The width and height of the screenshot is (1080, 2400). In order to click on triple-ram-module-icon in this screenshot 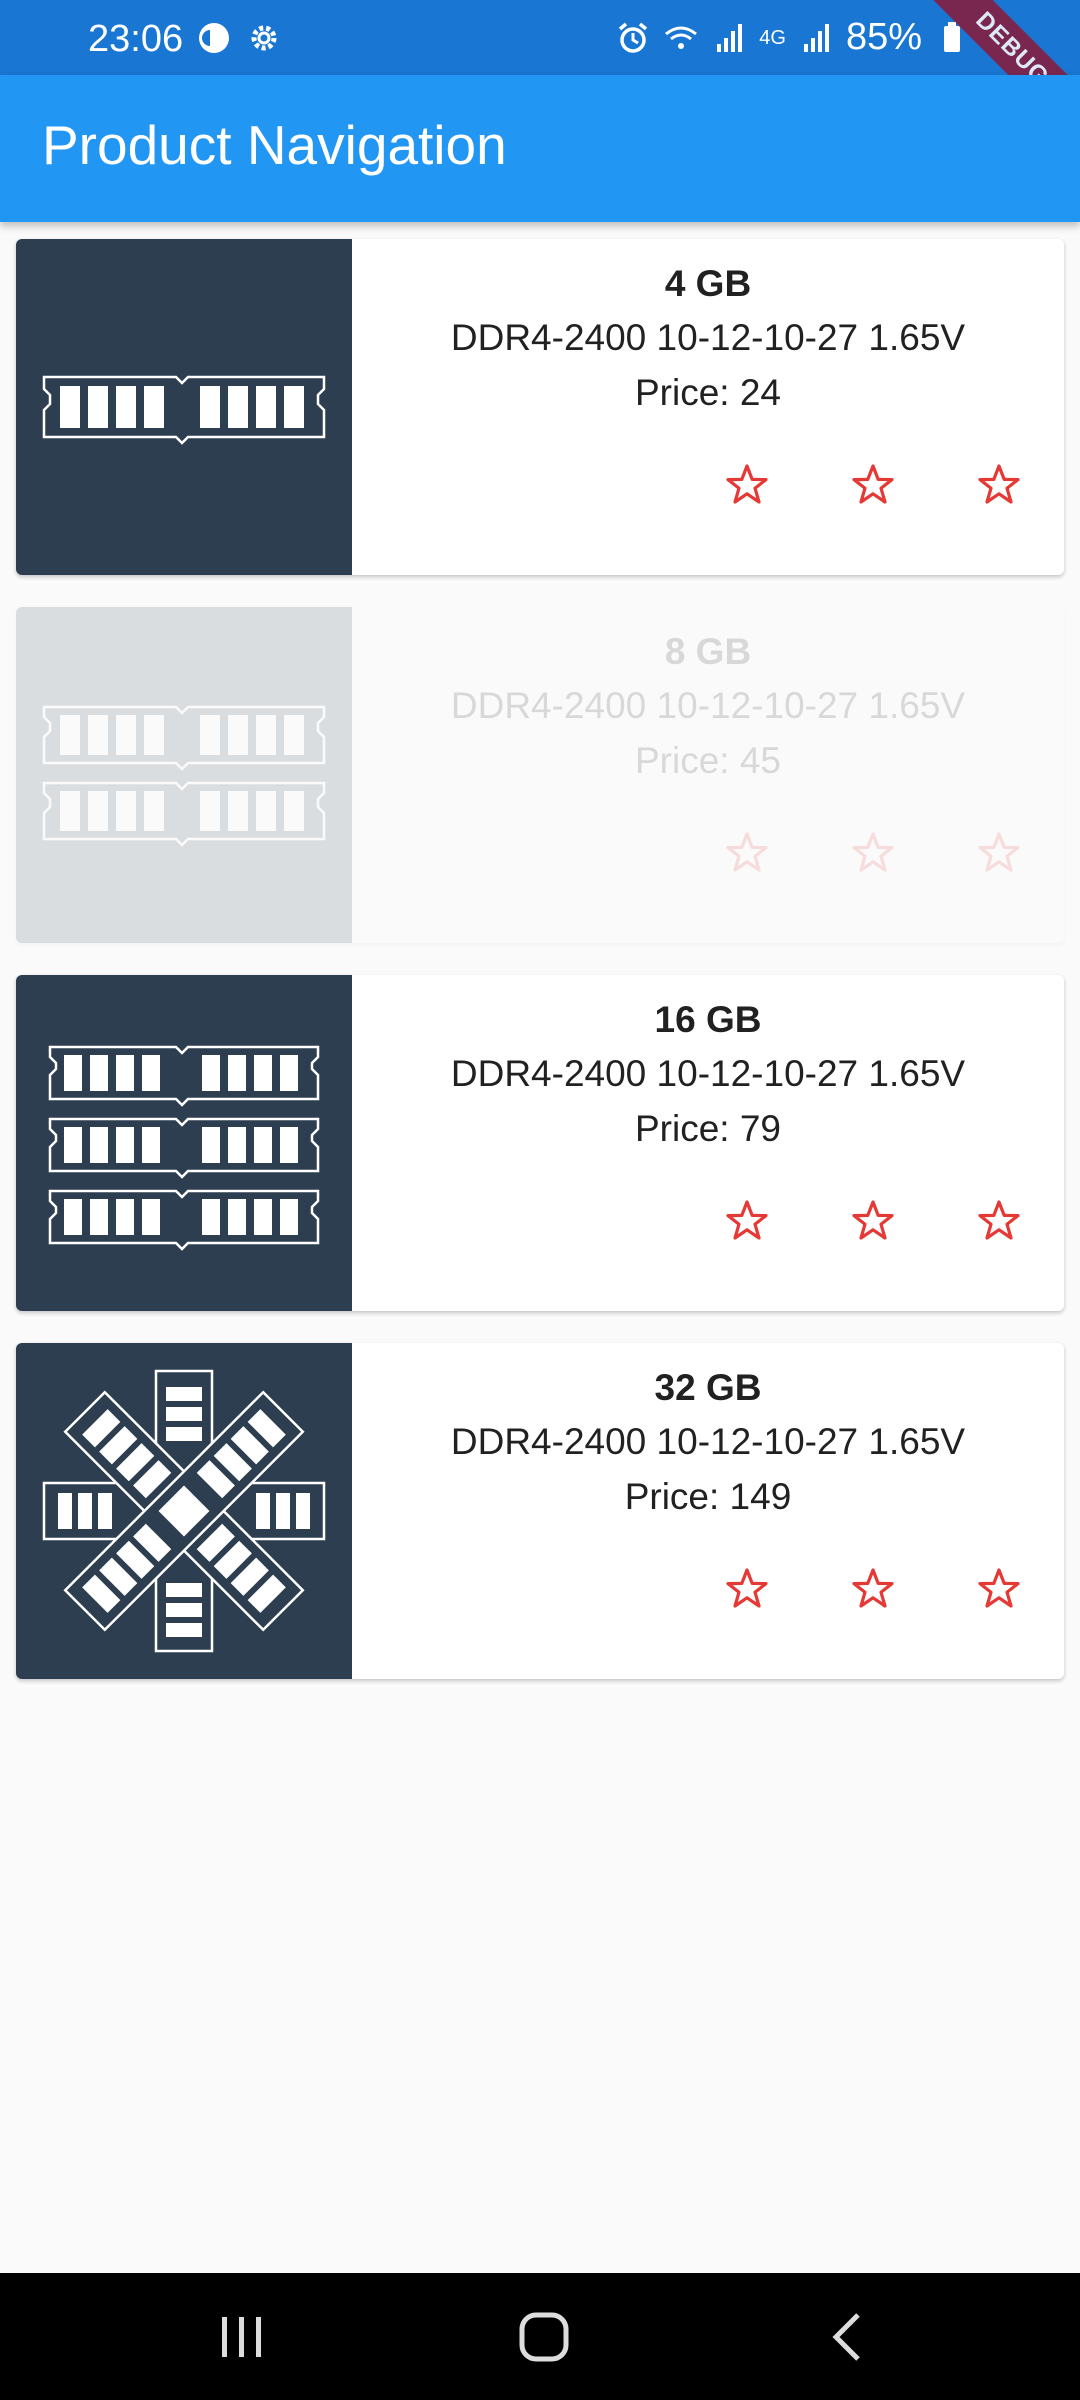, I will do `click(184, 1143)`.